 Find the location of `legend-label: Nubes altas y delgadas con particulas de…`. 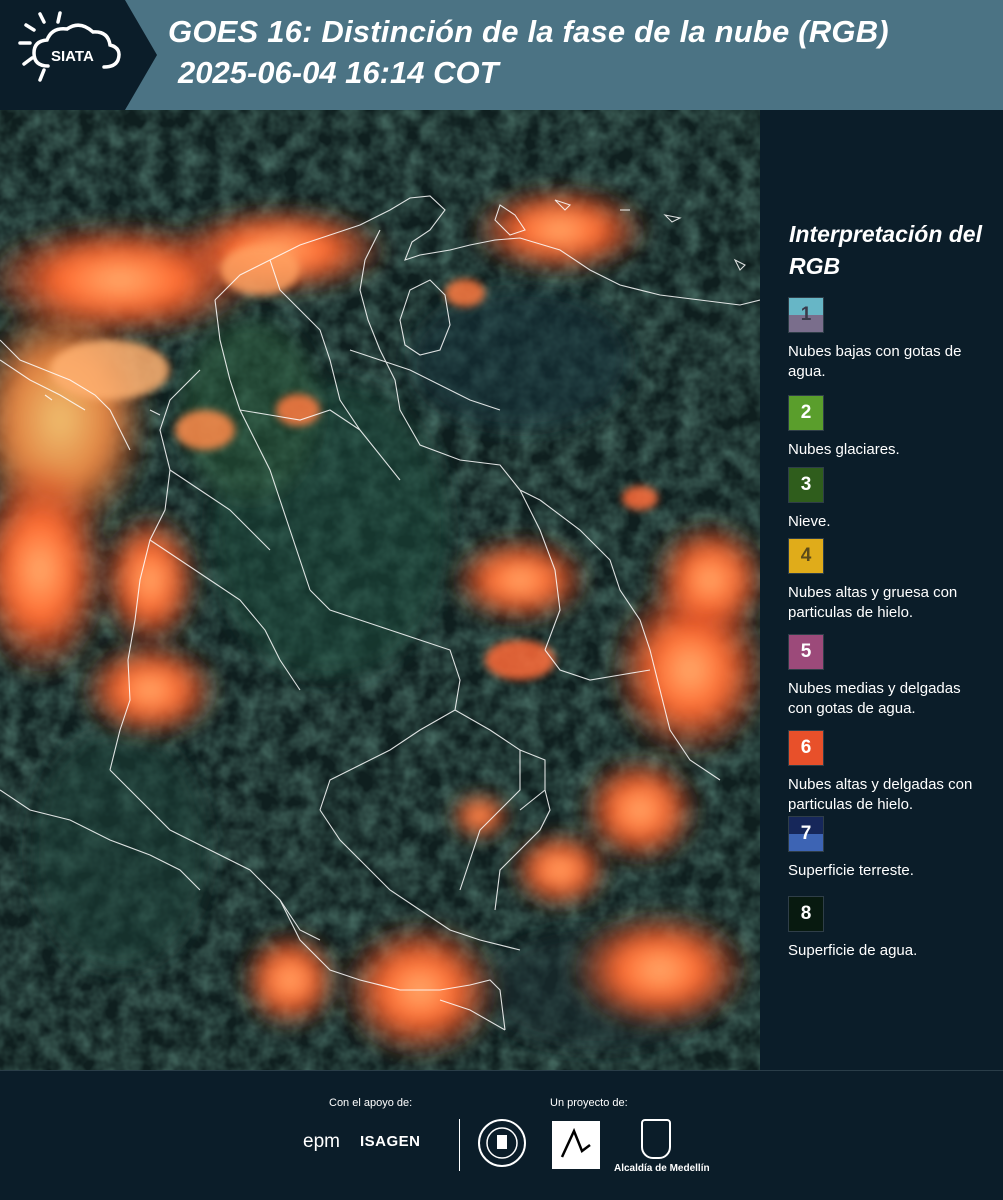

legend-label: Nubes altas y delgadas con particulas de… is located at coordinates (880, 794).